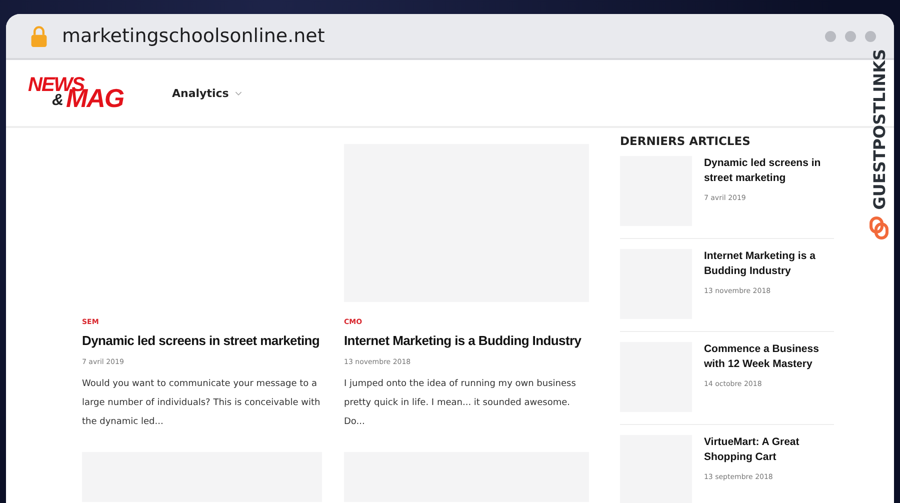 Image resolution: width=900 pixels, height=503 pixels. What do you see at coordinates (207, 93) in the screenshot?
I see `nav-link: Analytics` at bounding box center [207, 93].